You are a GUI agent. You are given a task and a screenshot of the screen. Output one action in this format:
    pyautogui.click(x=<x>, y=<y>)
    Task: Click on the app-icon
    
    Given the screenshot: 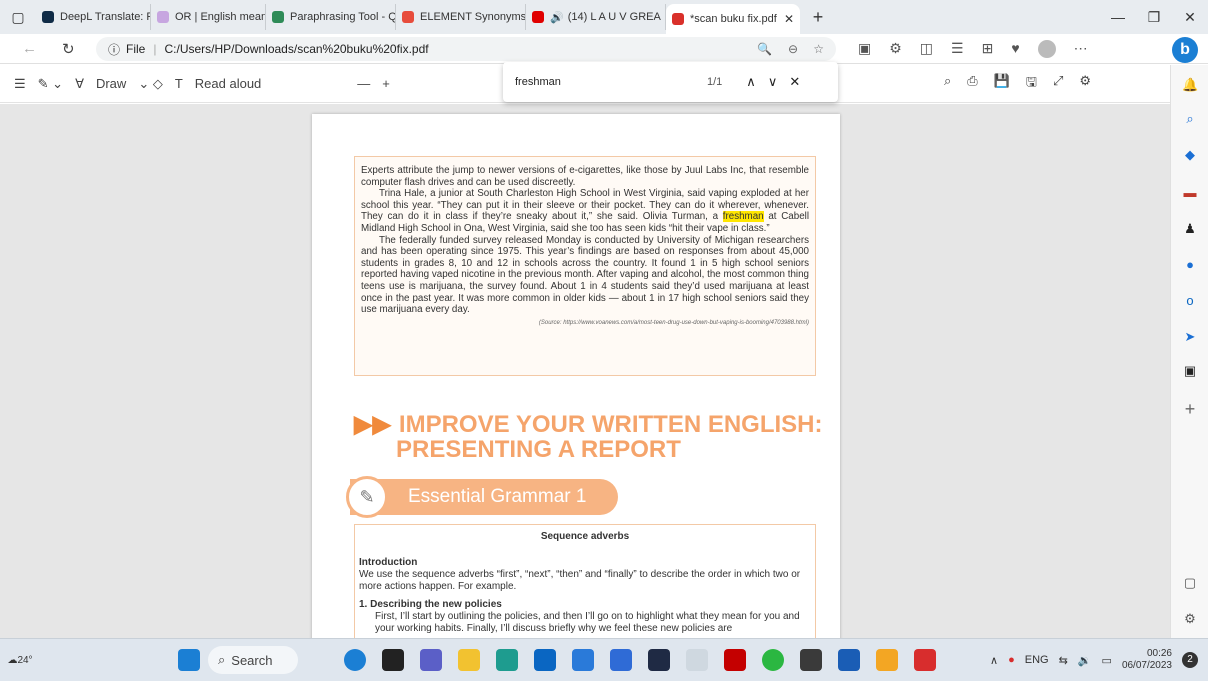 What is the action you would take?
    pyautogui.click(x=887, y=660)
    